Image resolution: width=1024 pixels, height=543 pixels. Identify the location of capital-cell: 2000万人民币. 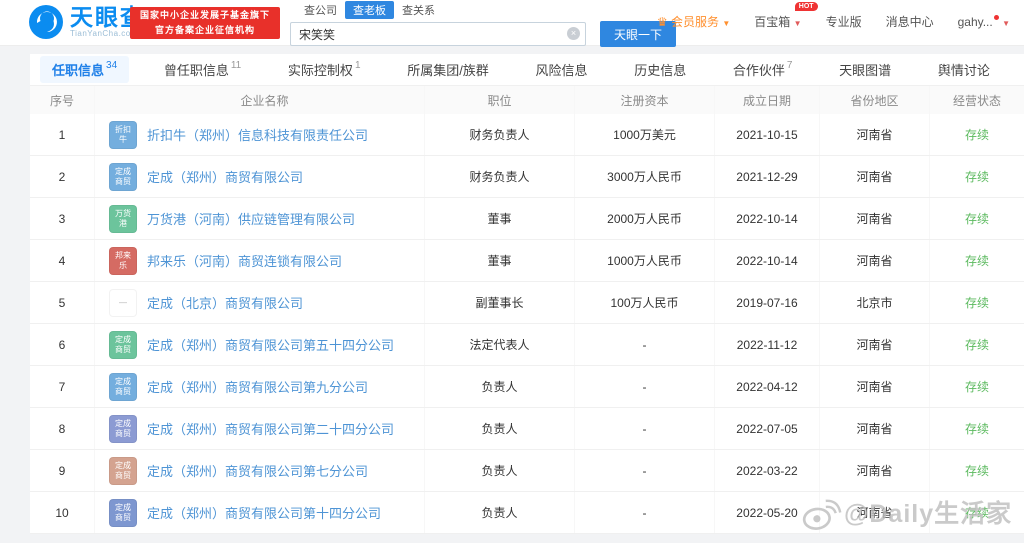
(645, 218).